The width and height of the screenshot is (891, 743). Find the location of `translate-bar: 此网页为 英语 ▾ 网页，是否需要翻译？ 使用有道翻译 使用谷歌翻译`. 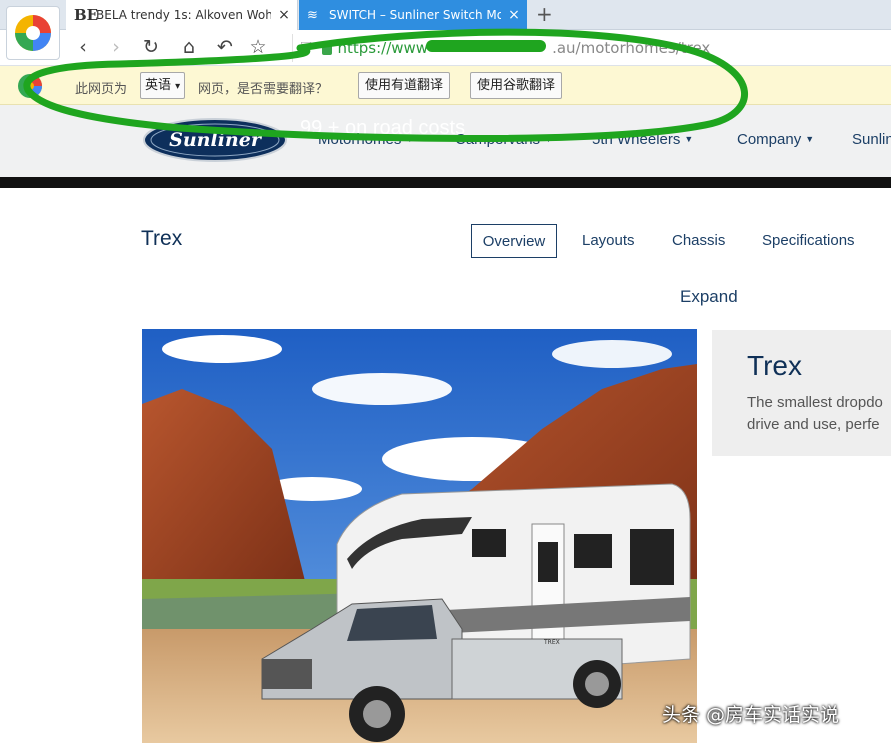

translate-bar: 此网页为 英语 ▾ 网页，是否需要翻译？ 使用有道翻译 使用谷歌翻译 is located at coordinates (445, 85).